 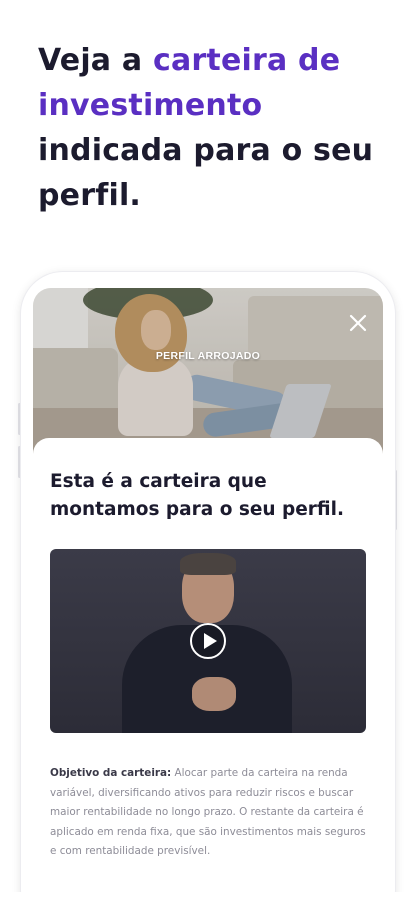 I want to click on headline-part2: indicada para o seu perfil., so click(x=206, y=173).